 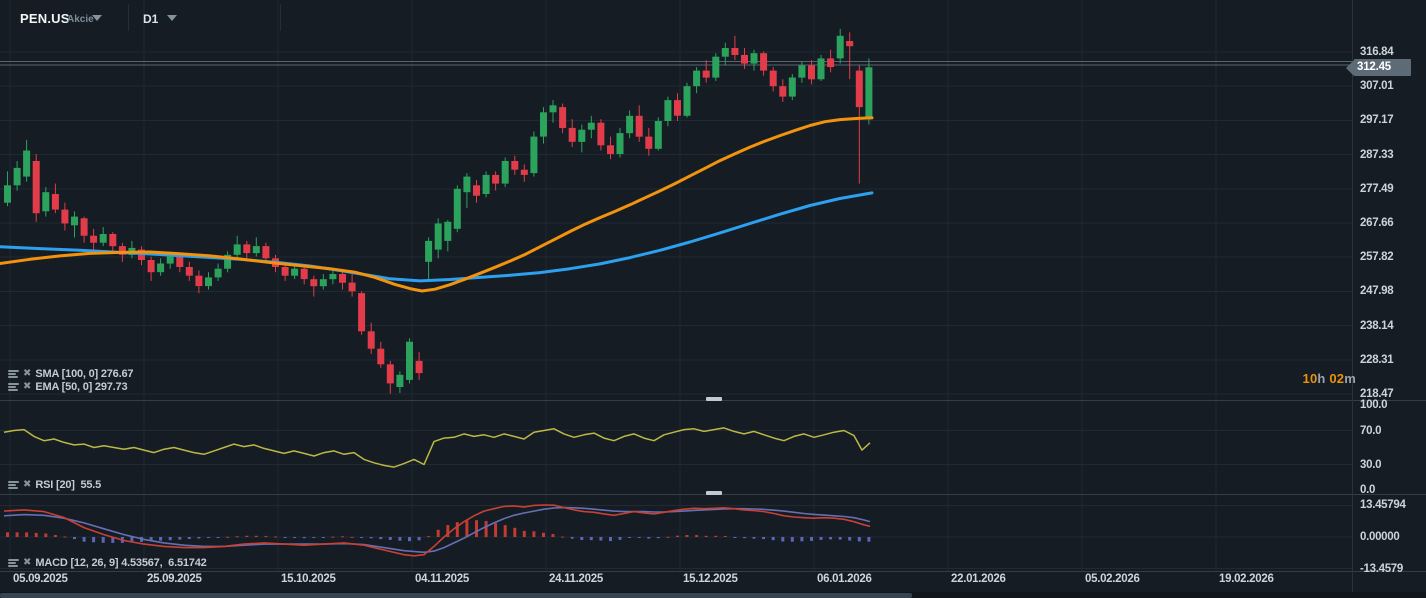 I want to click on rsi-axis-label: 30.0, so click(x=1371, y=464).